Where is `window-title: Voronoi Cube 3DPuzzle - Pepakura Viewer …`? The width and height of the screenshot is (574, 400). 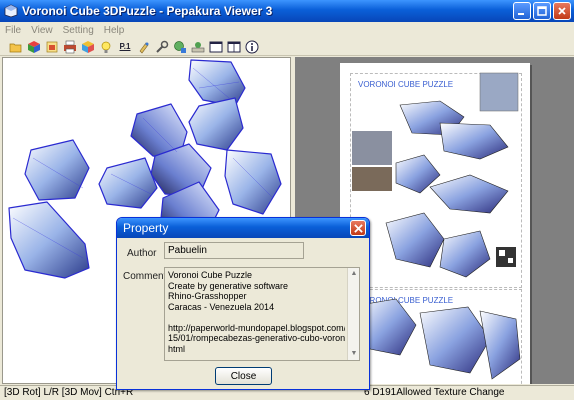 window-title: Voronoi Cube 3DPuzzle - Pepakura Viewer … is located at coordinates (147, 11).